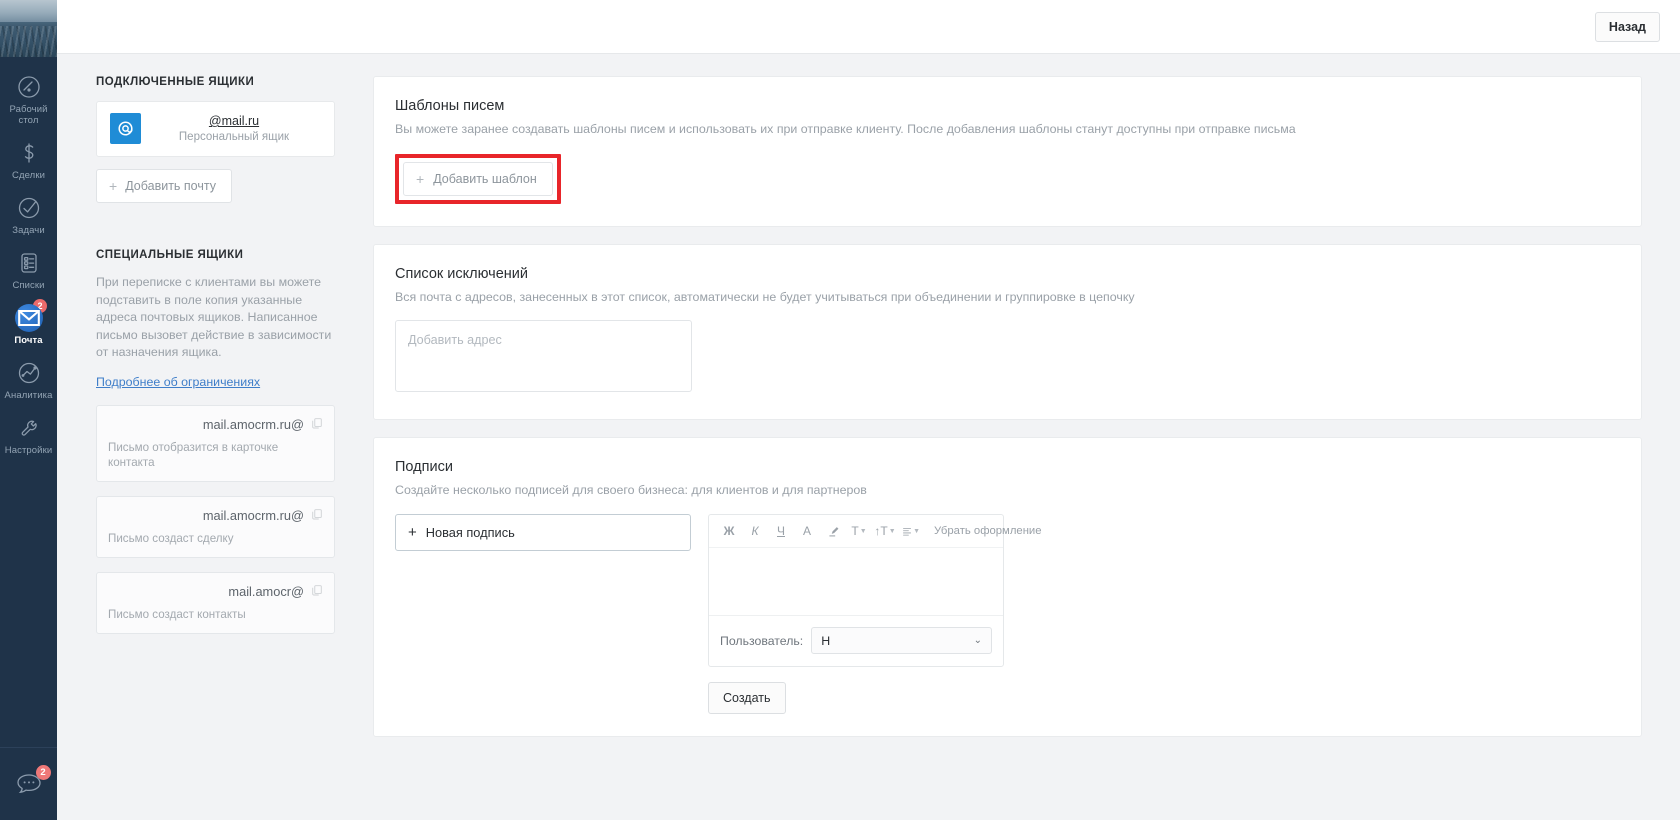  I want to click on limitations-link: Подробнее об ограничениях, so click(178, 382).